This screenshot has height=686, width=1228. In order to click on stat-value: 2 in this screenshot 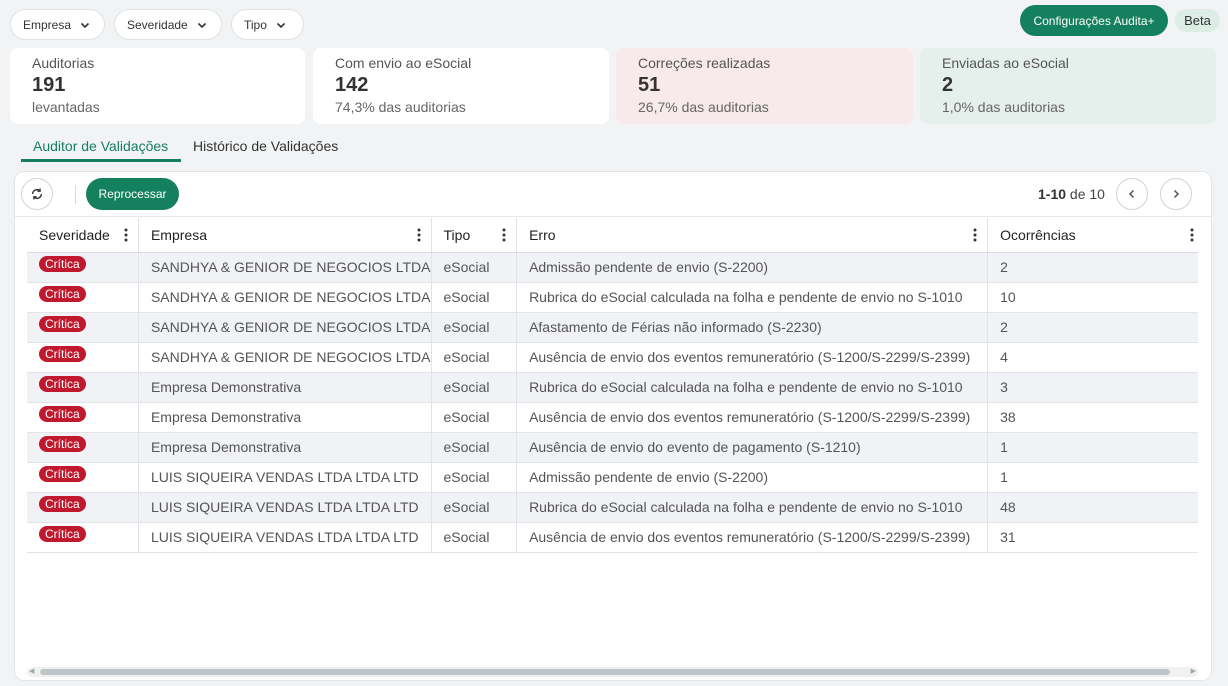, I will do `click(948, 85)`.